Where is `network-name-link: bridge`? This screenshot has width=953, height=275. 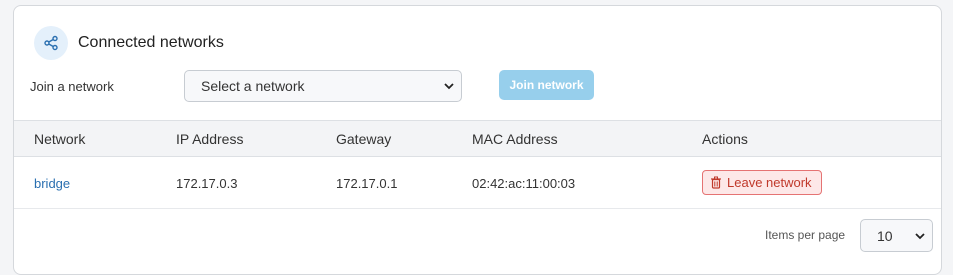
network-name-link: bridge is located at coordinates (52, 183).